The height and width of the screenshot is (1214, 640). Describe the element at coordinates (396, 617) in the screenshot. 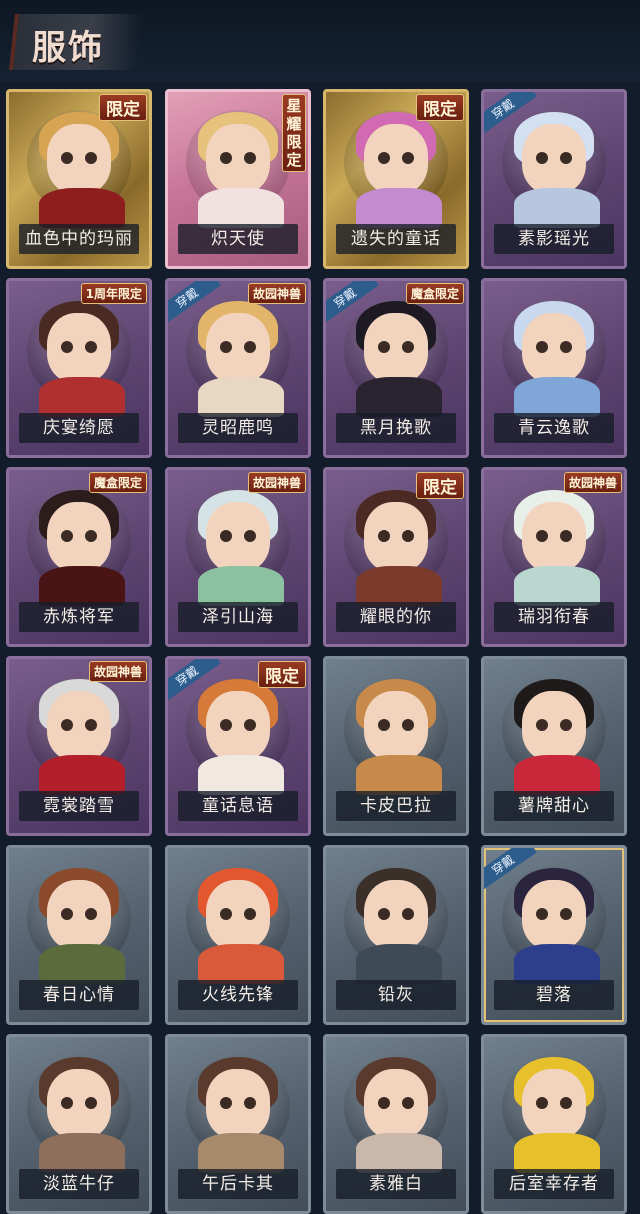

I see `costume-name: 耀眼的你` at that location.